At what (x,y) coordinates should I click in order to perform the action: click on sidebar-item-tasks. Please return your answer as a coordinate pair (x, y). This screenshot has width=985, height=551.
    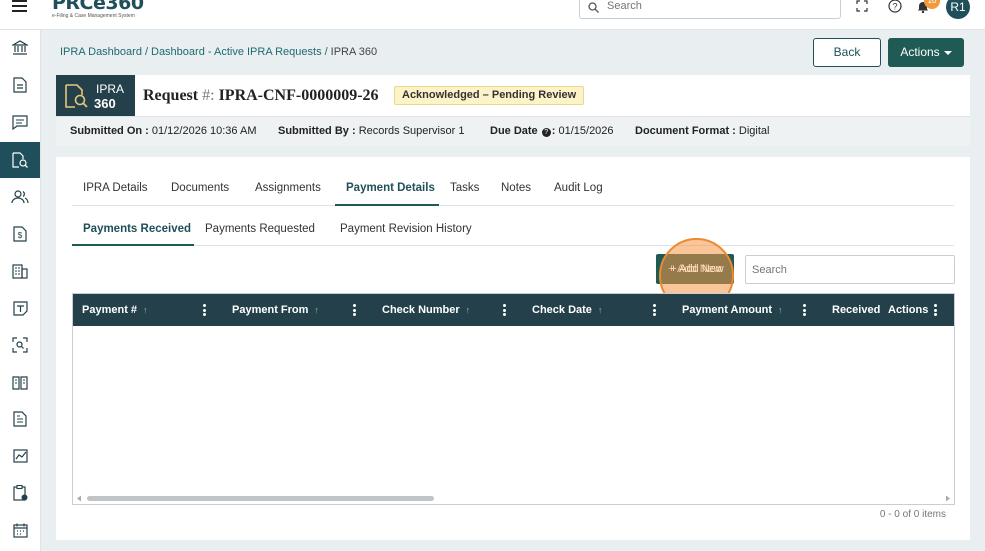
    Looking at the image, I should click on (20, 493).